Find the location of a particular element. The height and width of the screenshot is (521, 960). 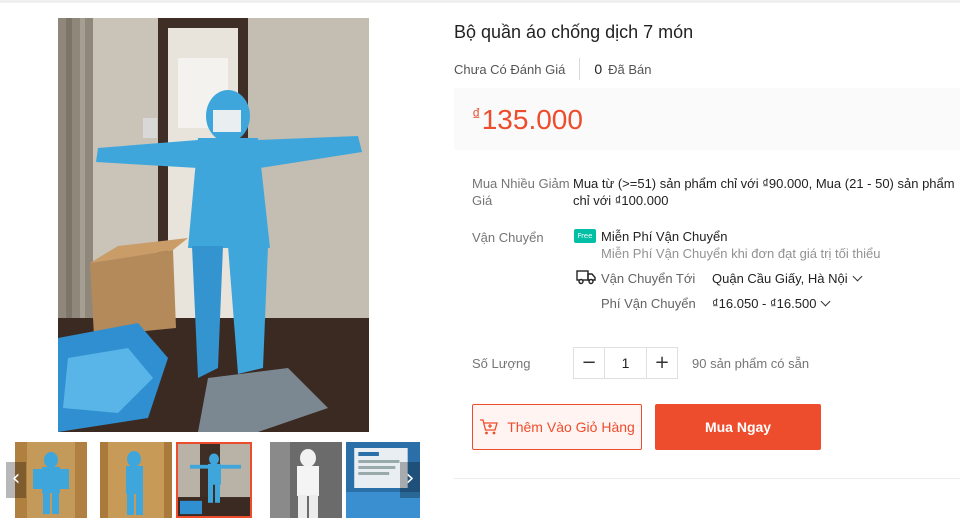

price-currency: ₫ is located at coordinates (476, 114).